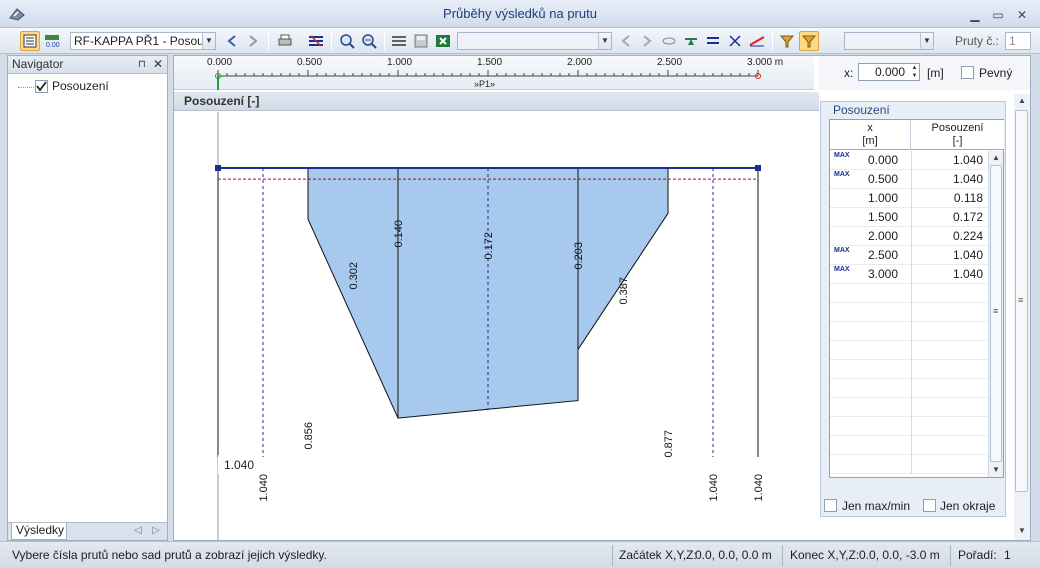 The width and height of the screenshot is (1040, 568). What do you see at coordinates (882, 274) in the screenshot?
I see `cell-x: 3.000` at bounding box center [882, 274].